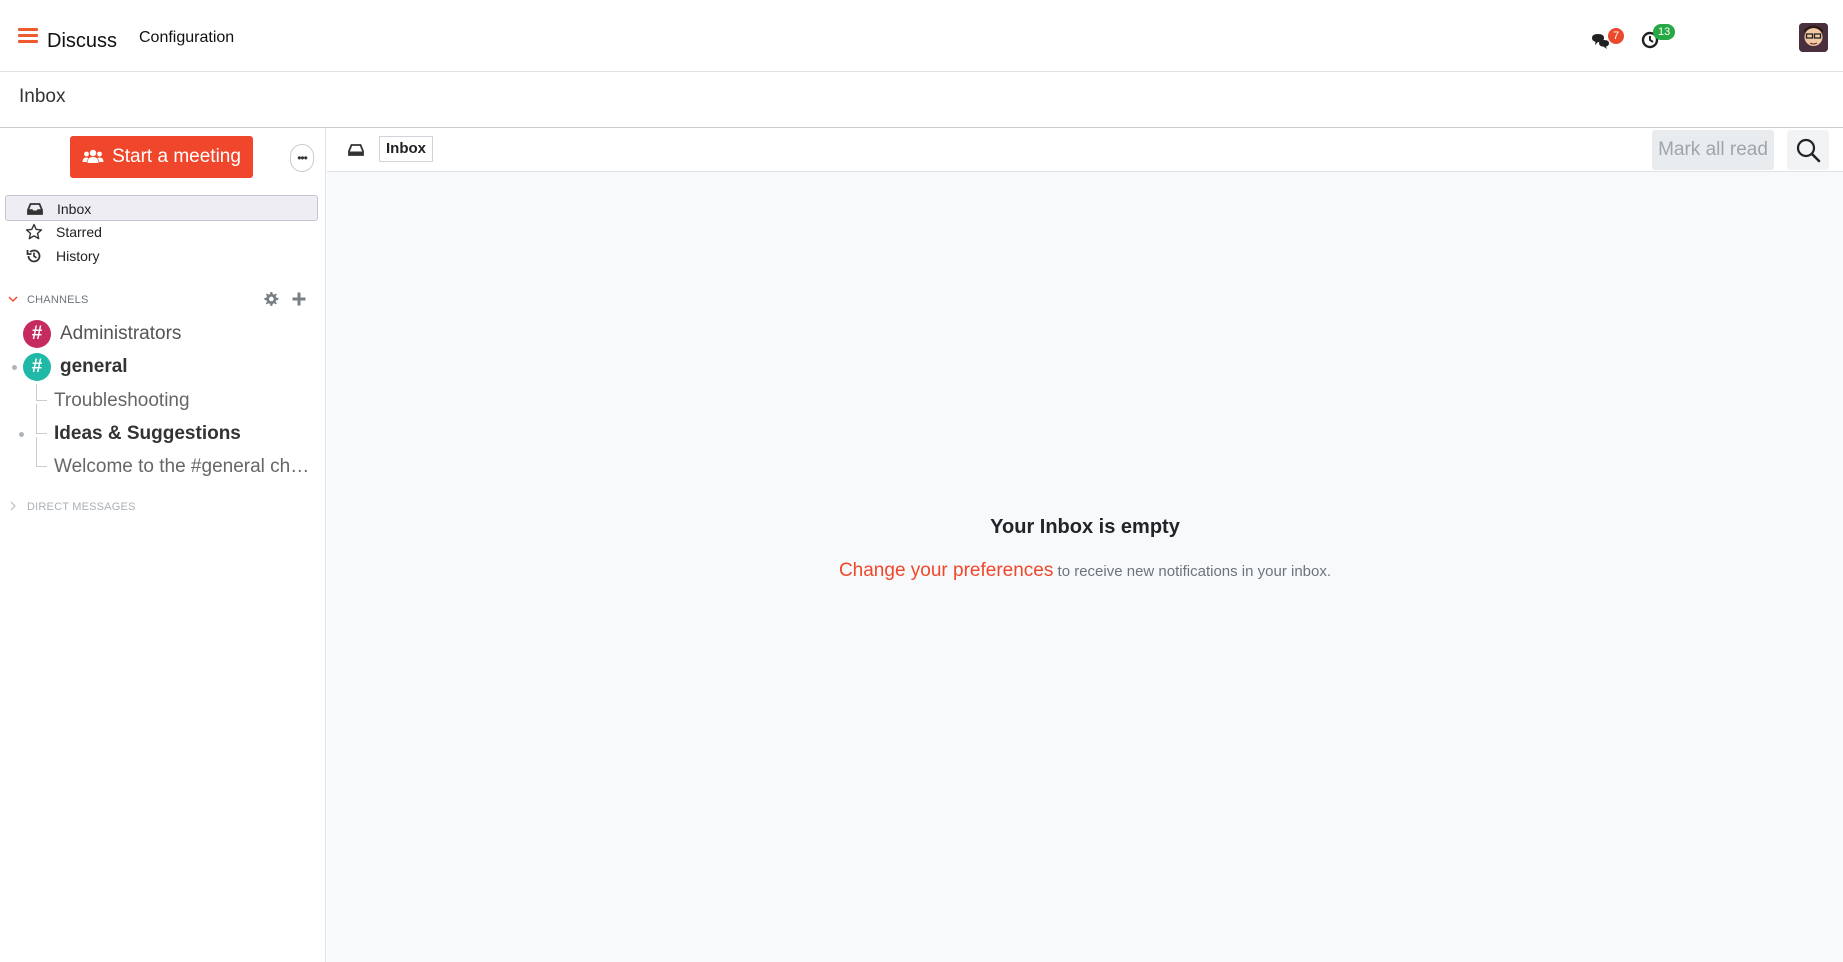 Image resolution: width=1843 pixels, height=962 pixels. I want to click on chevron-right-icon, so click(13, 506).